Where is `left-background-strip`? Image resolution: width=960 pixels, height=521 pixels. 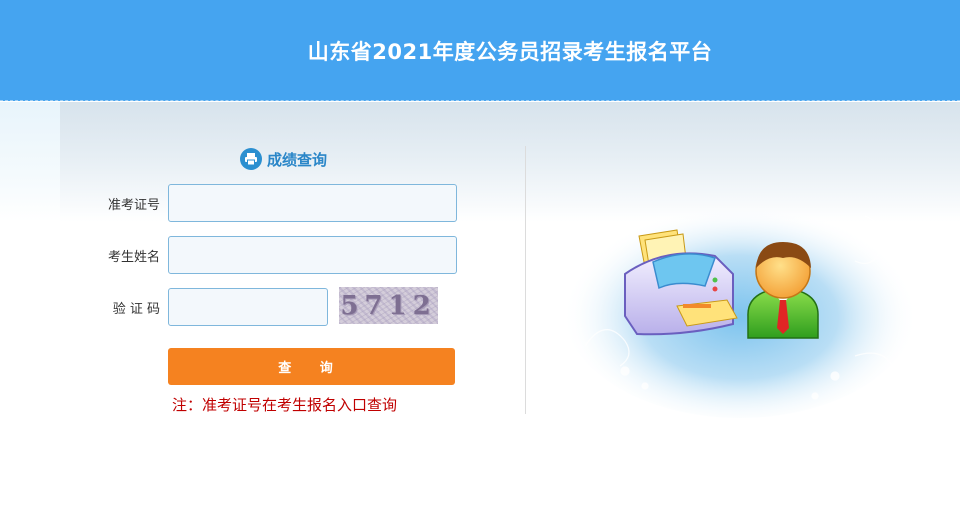
left-background-strip is located at coordinates (30, 162).